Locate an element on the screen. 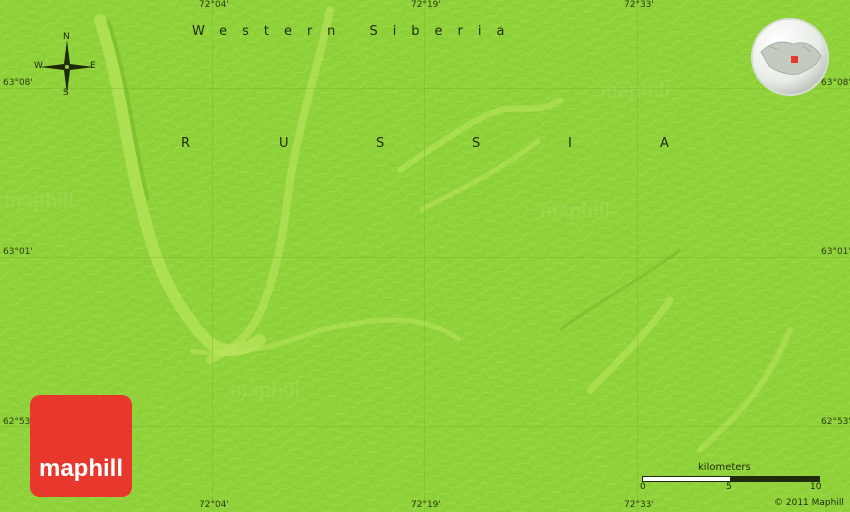 This screenshot has height=512, width=850. coord-top-2: 72°19' is located at coordinates (426, 5).